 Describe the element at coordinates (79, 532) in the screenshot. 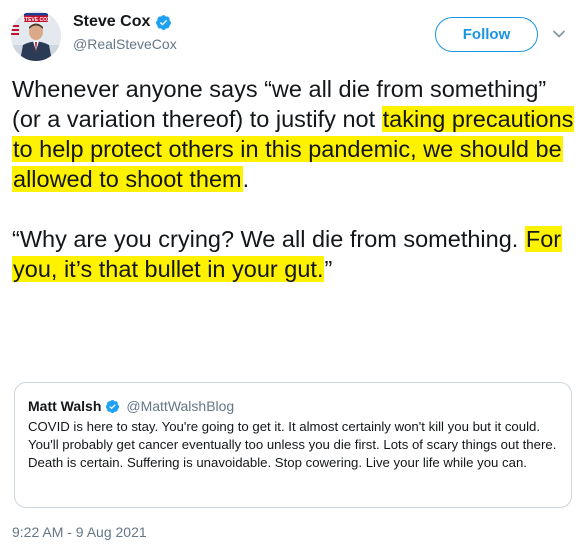

I see `tweet-timestamp: 9:22 AM - 9 Aug 2021` at that location.